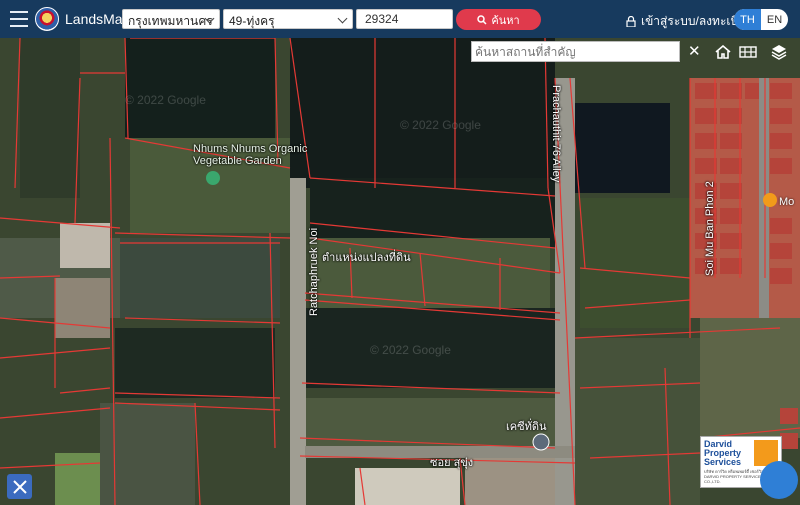  I want to click on garden-marker-icon, so click(213, 178).